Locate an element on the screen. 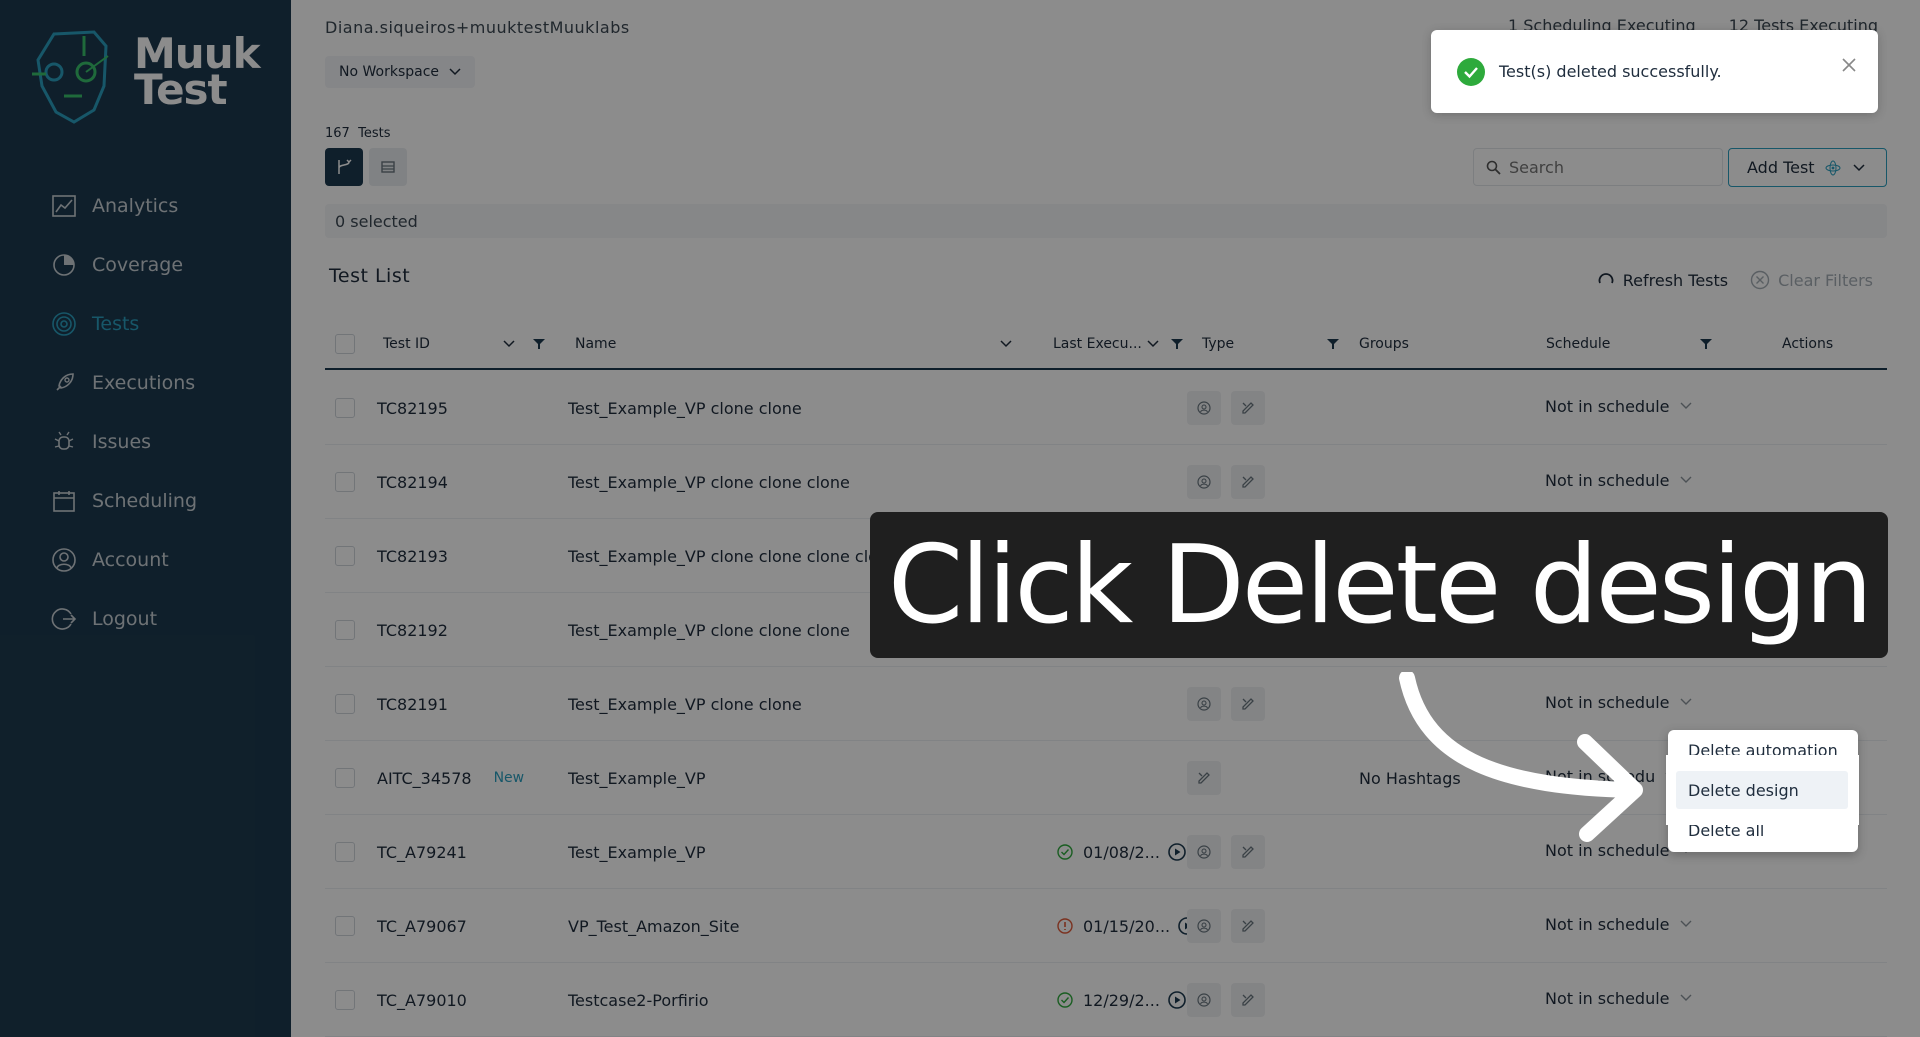  callout-text: Click Delete design is located at coordinates (1380, 585).